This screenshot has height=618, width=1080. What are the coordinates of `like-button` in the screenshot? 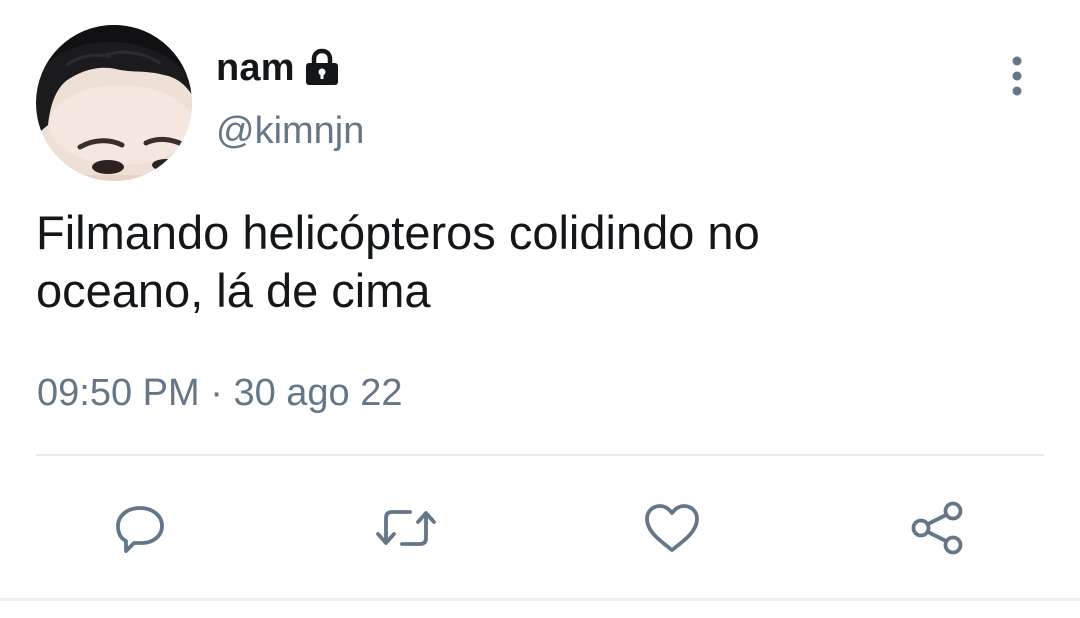 It's located at (672, 528).